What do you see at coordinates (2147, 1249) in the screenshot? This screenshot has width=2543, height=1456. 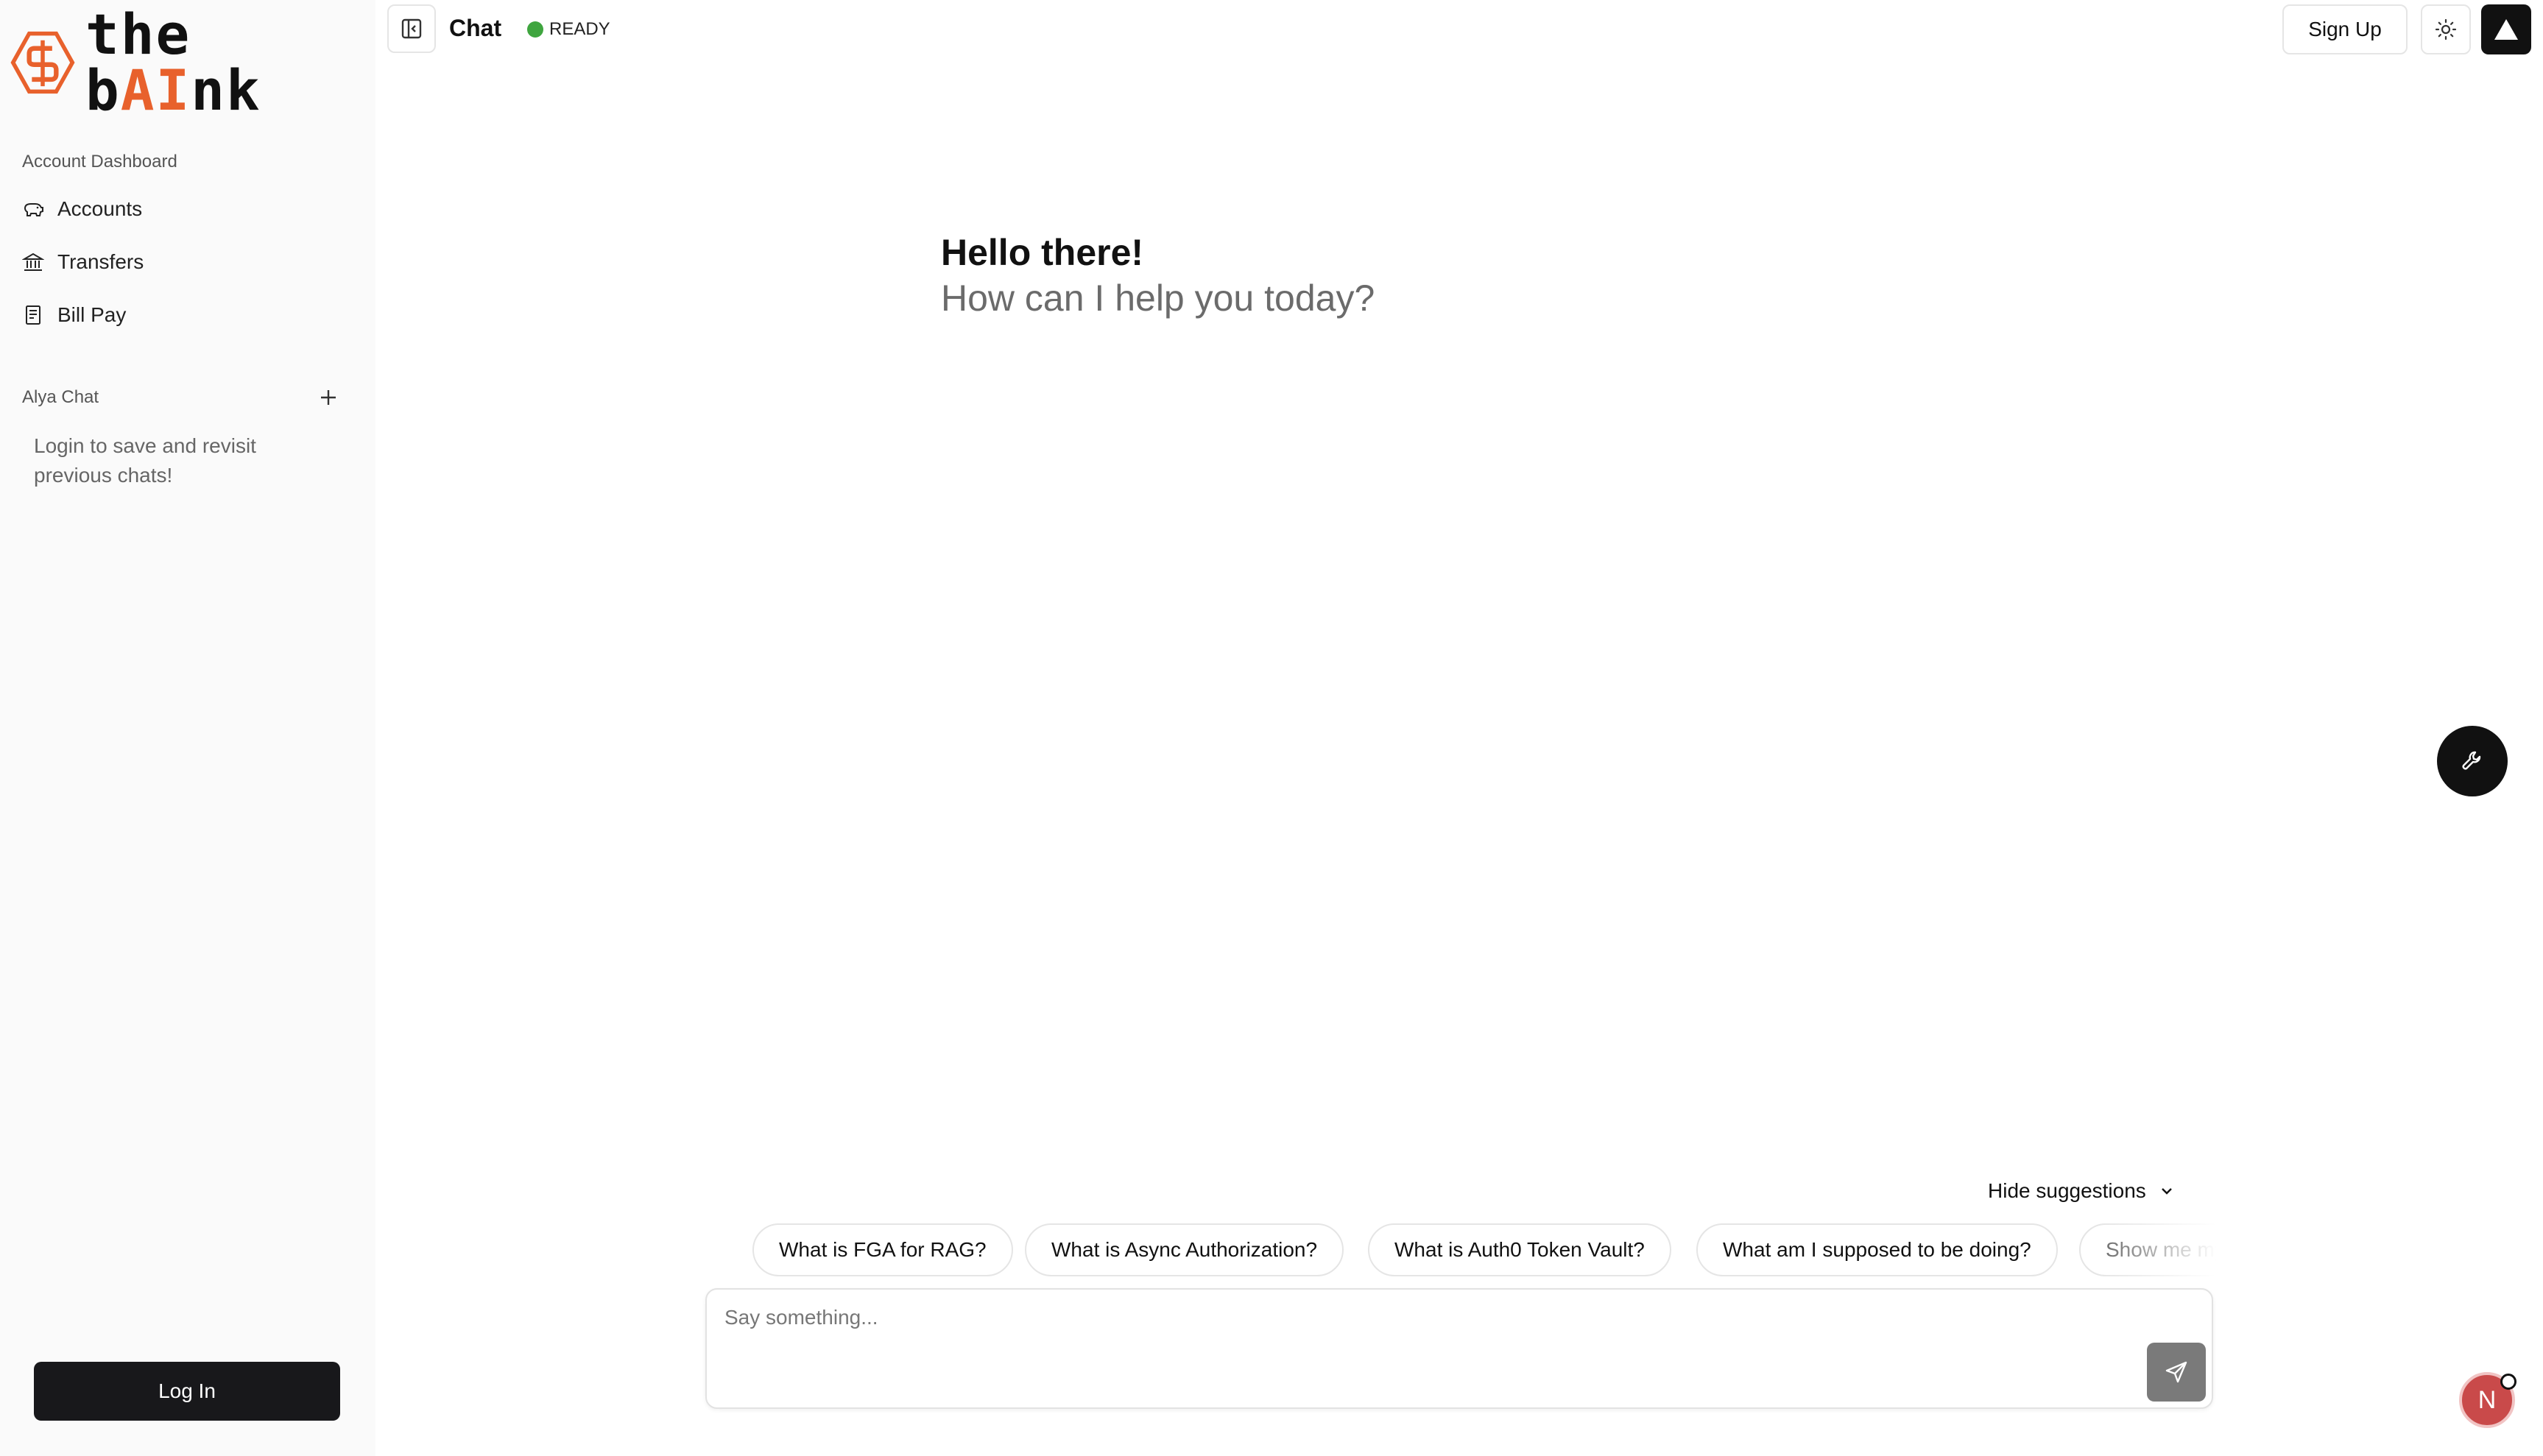 I see `suggestion-chip: Show me my accounts` at bounding box center [2147, 1249].